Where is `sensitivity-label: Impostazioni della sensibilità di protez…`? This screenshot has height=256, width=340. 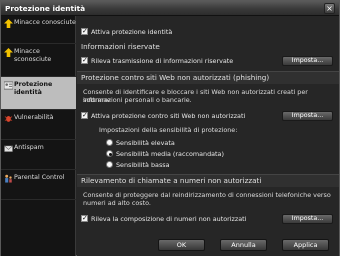
sensitivity-label: Impostazioni della sensibilità di protez… is located at coordinates (168, 130).